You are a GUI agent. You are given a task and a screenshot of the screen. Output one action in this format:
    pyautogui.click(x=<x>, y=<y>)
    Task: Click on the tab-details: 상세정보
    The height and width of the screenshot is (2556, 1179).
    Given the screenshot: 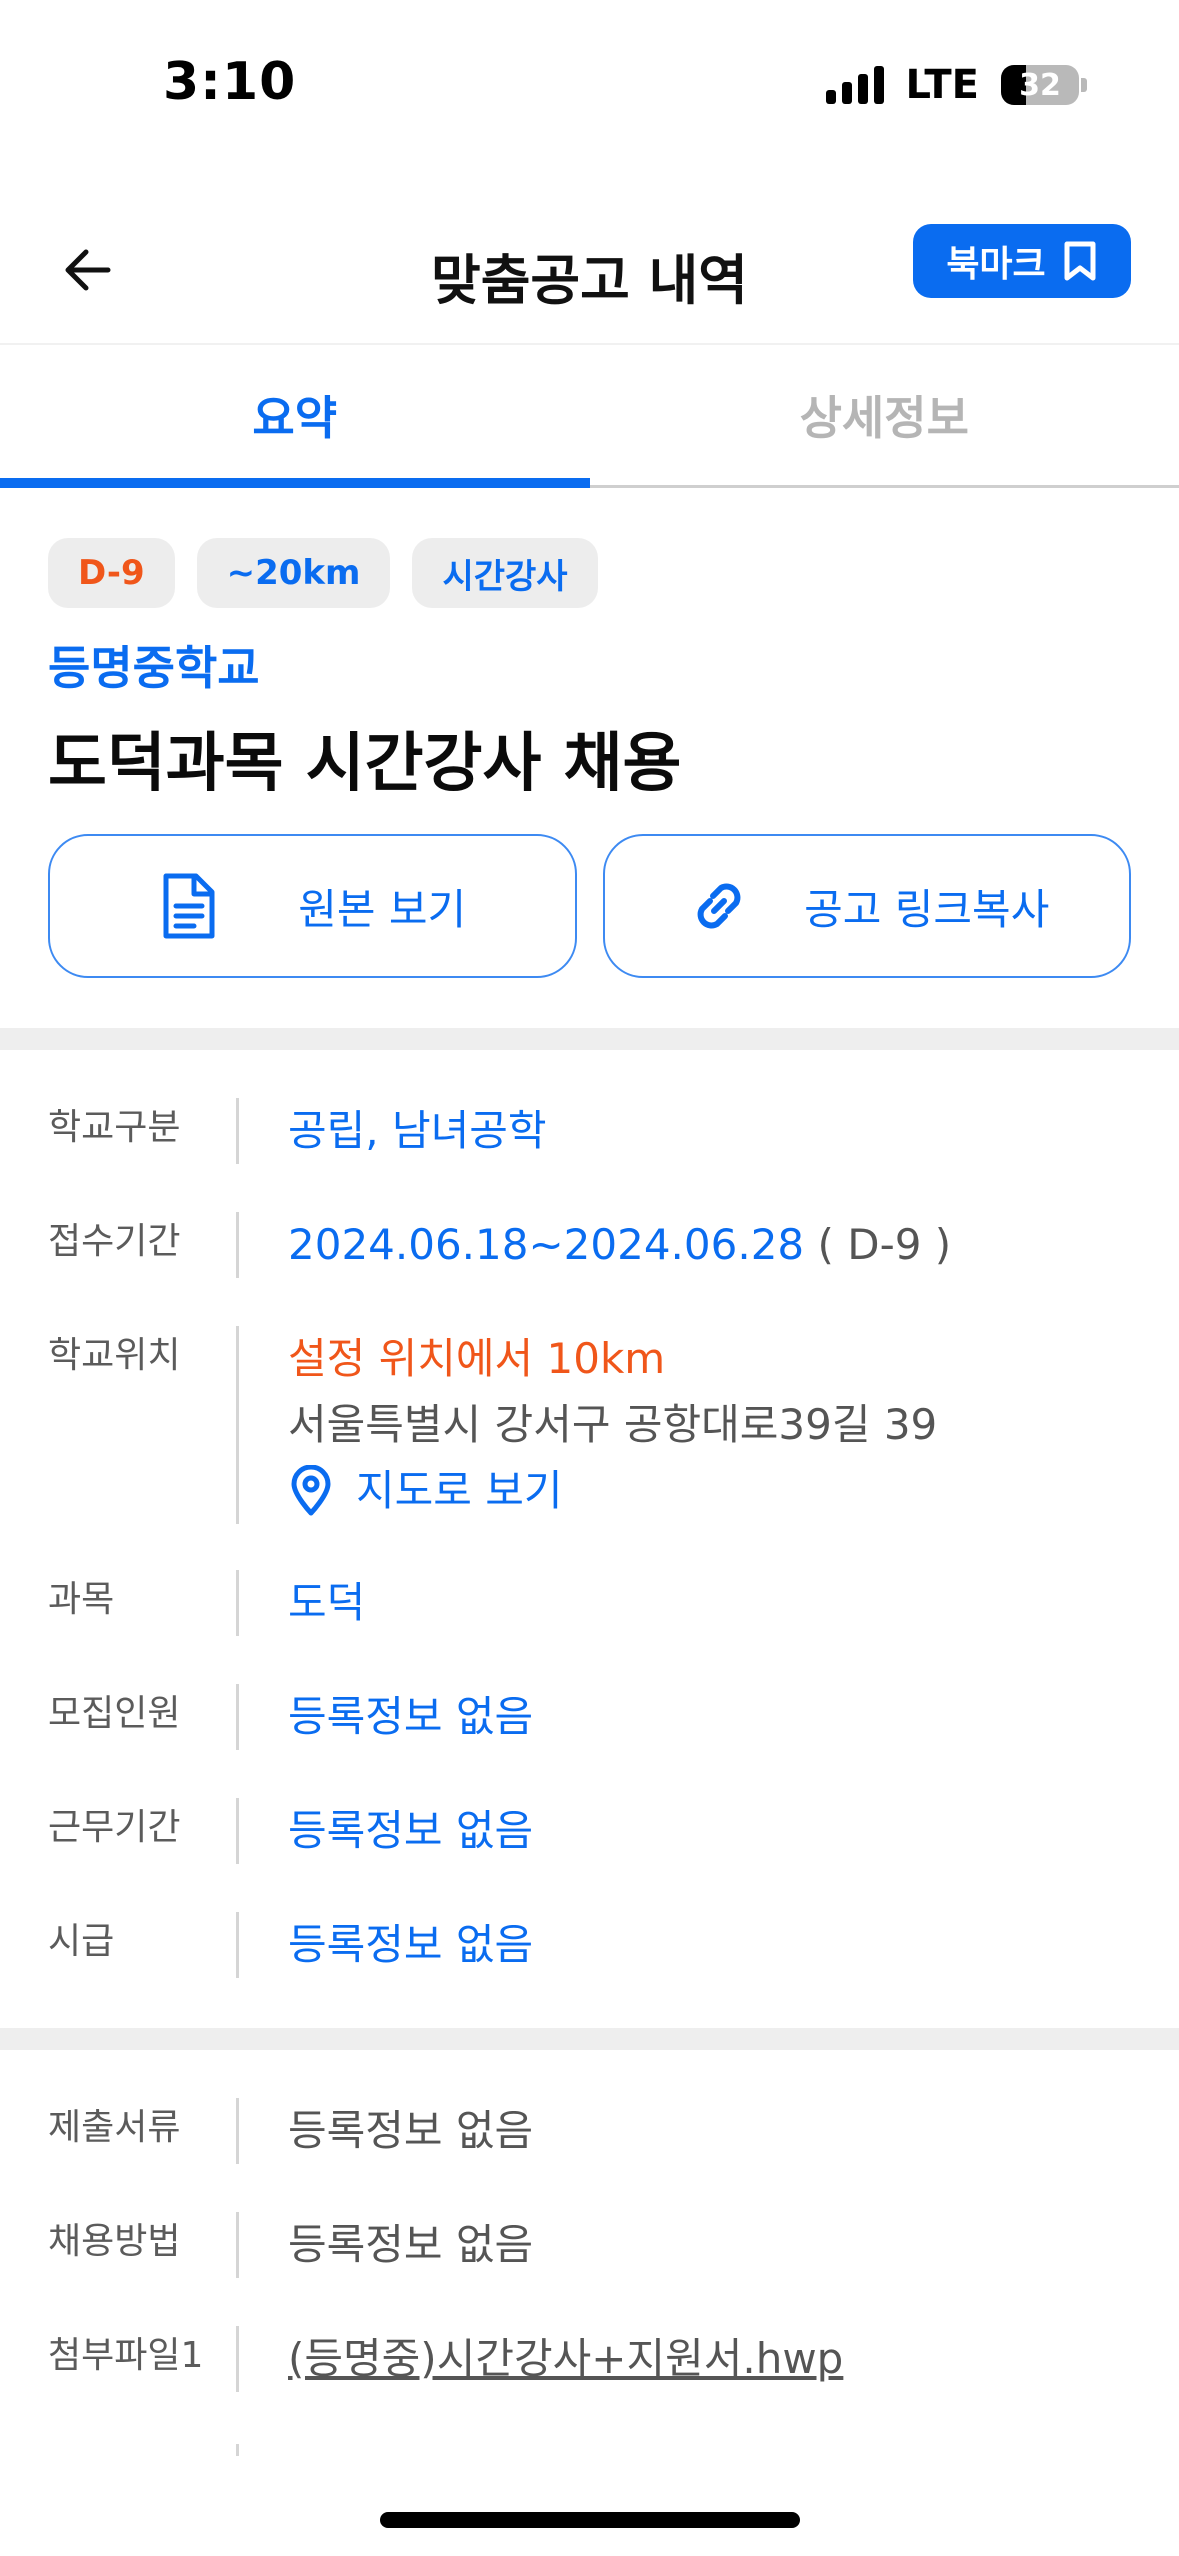 What is the action you would take?
    pyautogui.click(x=884, y=415)
    